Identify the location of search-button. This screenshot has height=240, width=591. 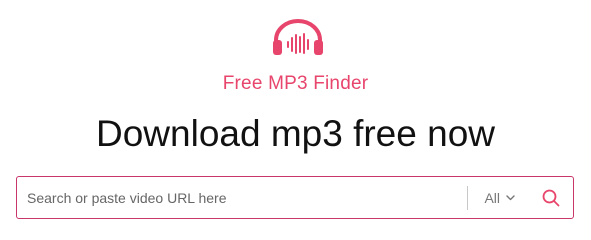
(551, 197).